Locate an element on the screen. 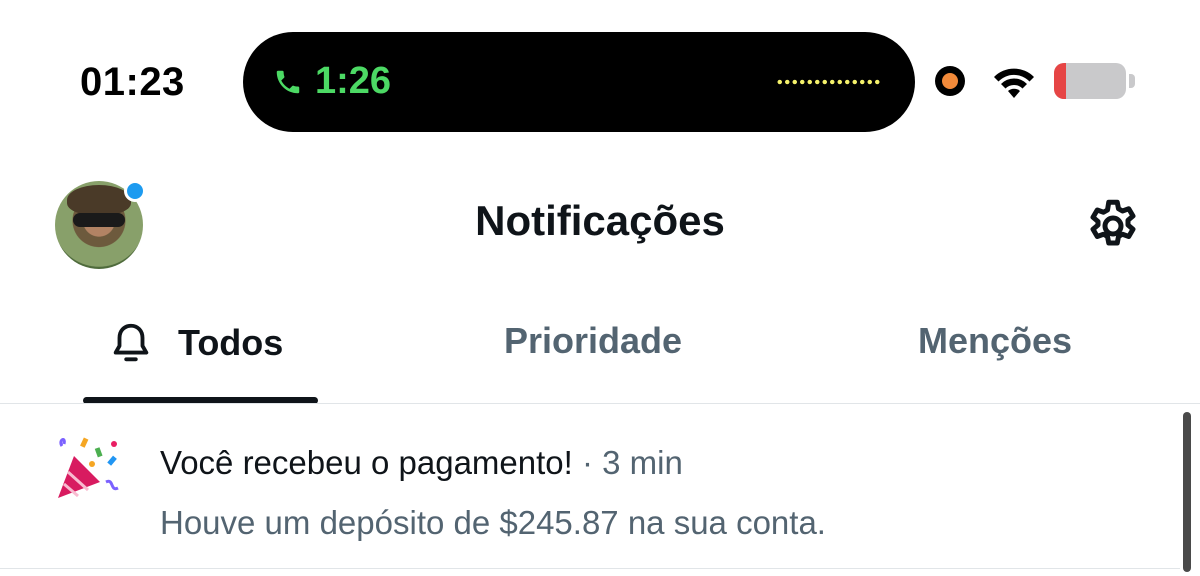  battery-tip is located at coordinates (1132, 81).